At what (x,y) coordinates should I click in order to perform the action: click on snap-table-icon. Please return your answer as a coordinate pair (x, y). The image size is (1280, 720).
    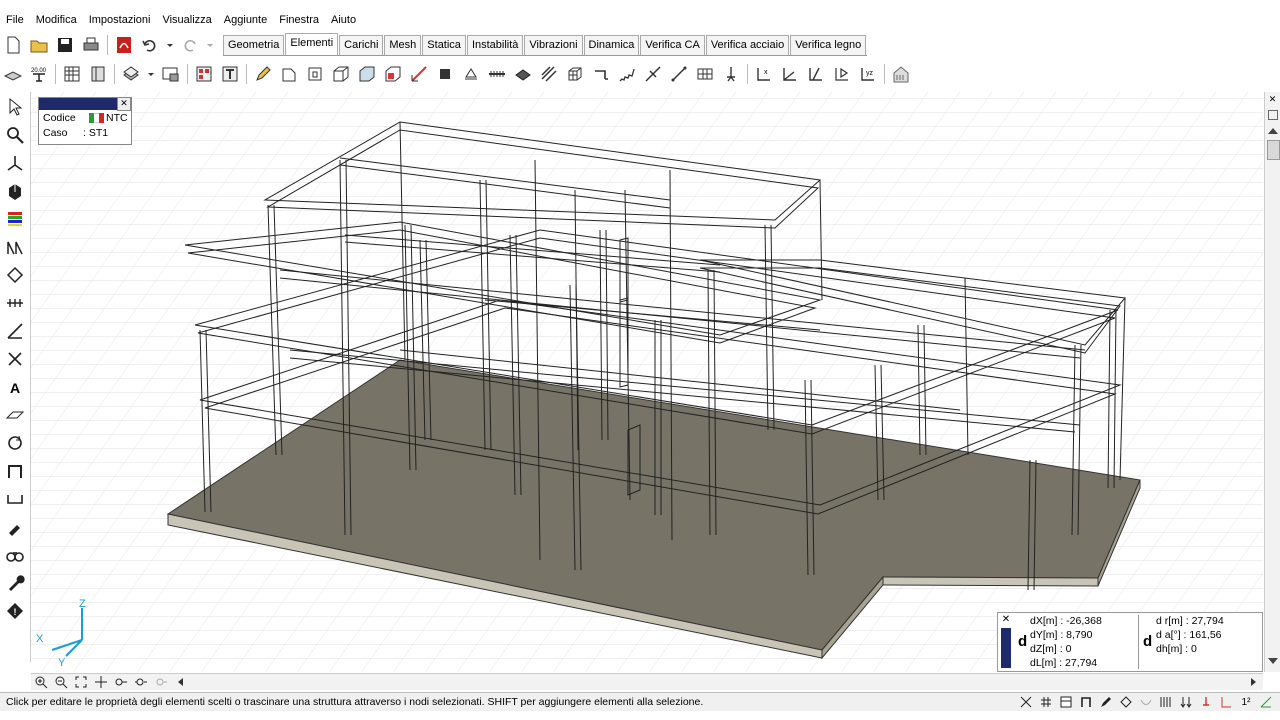
    Looking at the image, I should click on (1066, 702).